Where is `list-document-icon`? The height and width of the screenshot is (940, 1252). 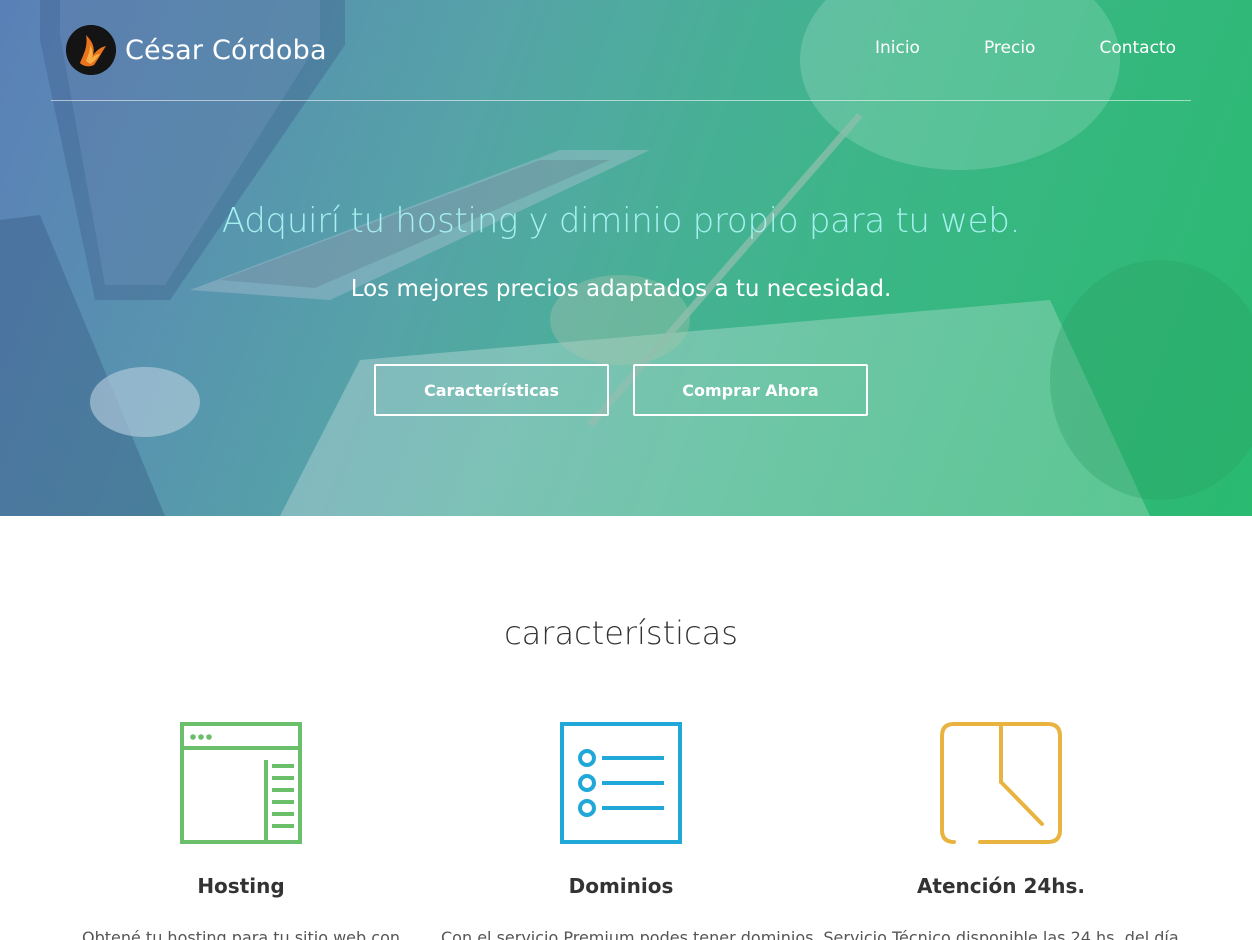 list-document-icon is located at coordinates (621, 783).